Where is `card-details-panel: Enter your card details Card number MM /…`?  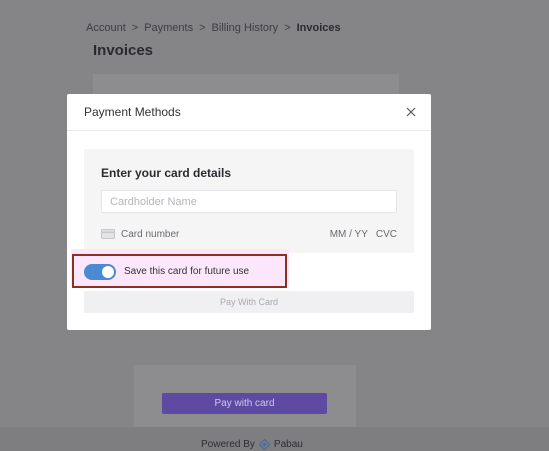 card-details-panel: Enter your card details Card number MM /… is located at coordinates (249, 201).